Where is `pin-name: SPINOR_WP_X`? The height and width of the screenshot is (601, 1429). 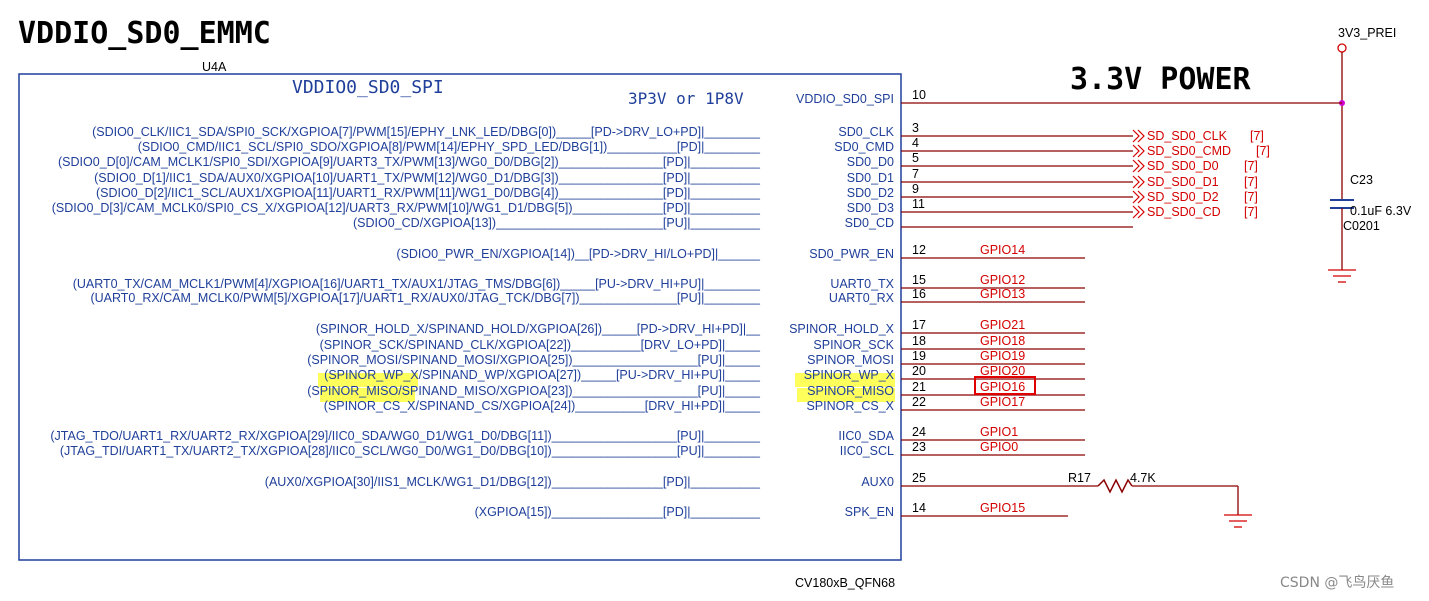 pin-name: SPINOR_WP_X is located at coordinates (849, 375).